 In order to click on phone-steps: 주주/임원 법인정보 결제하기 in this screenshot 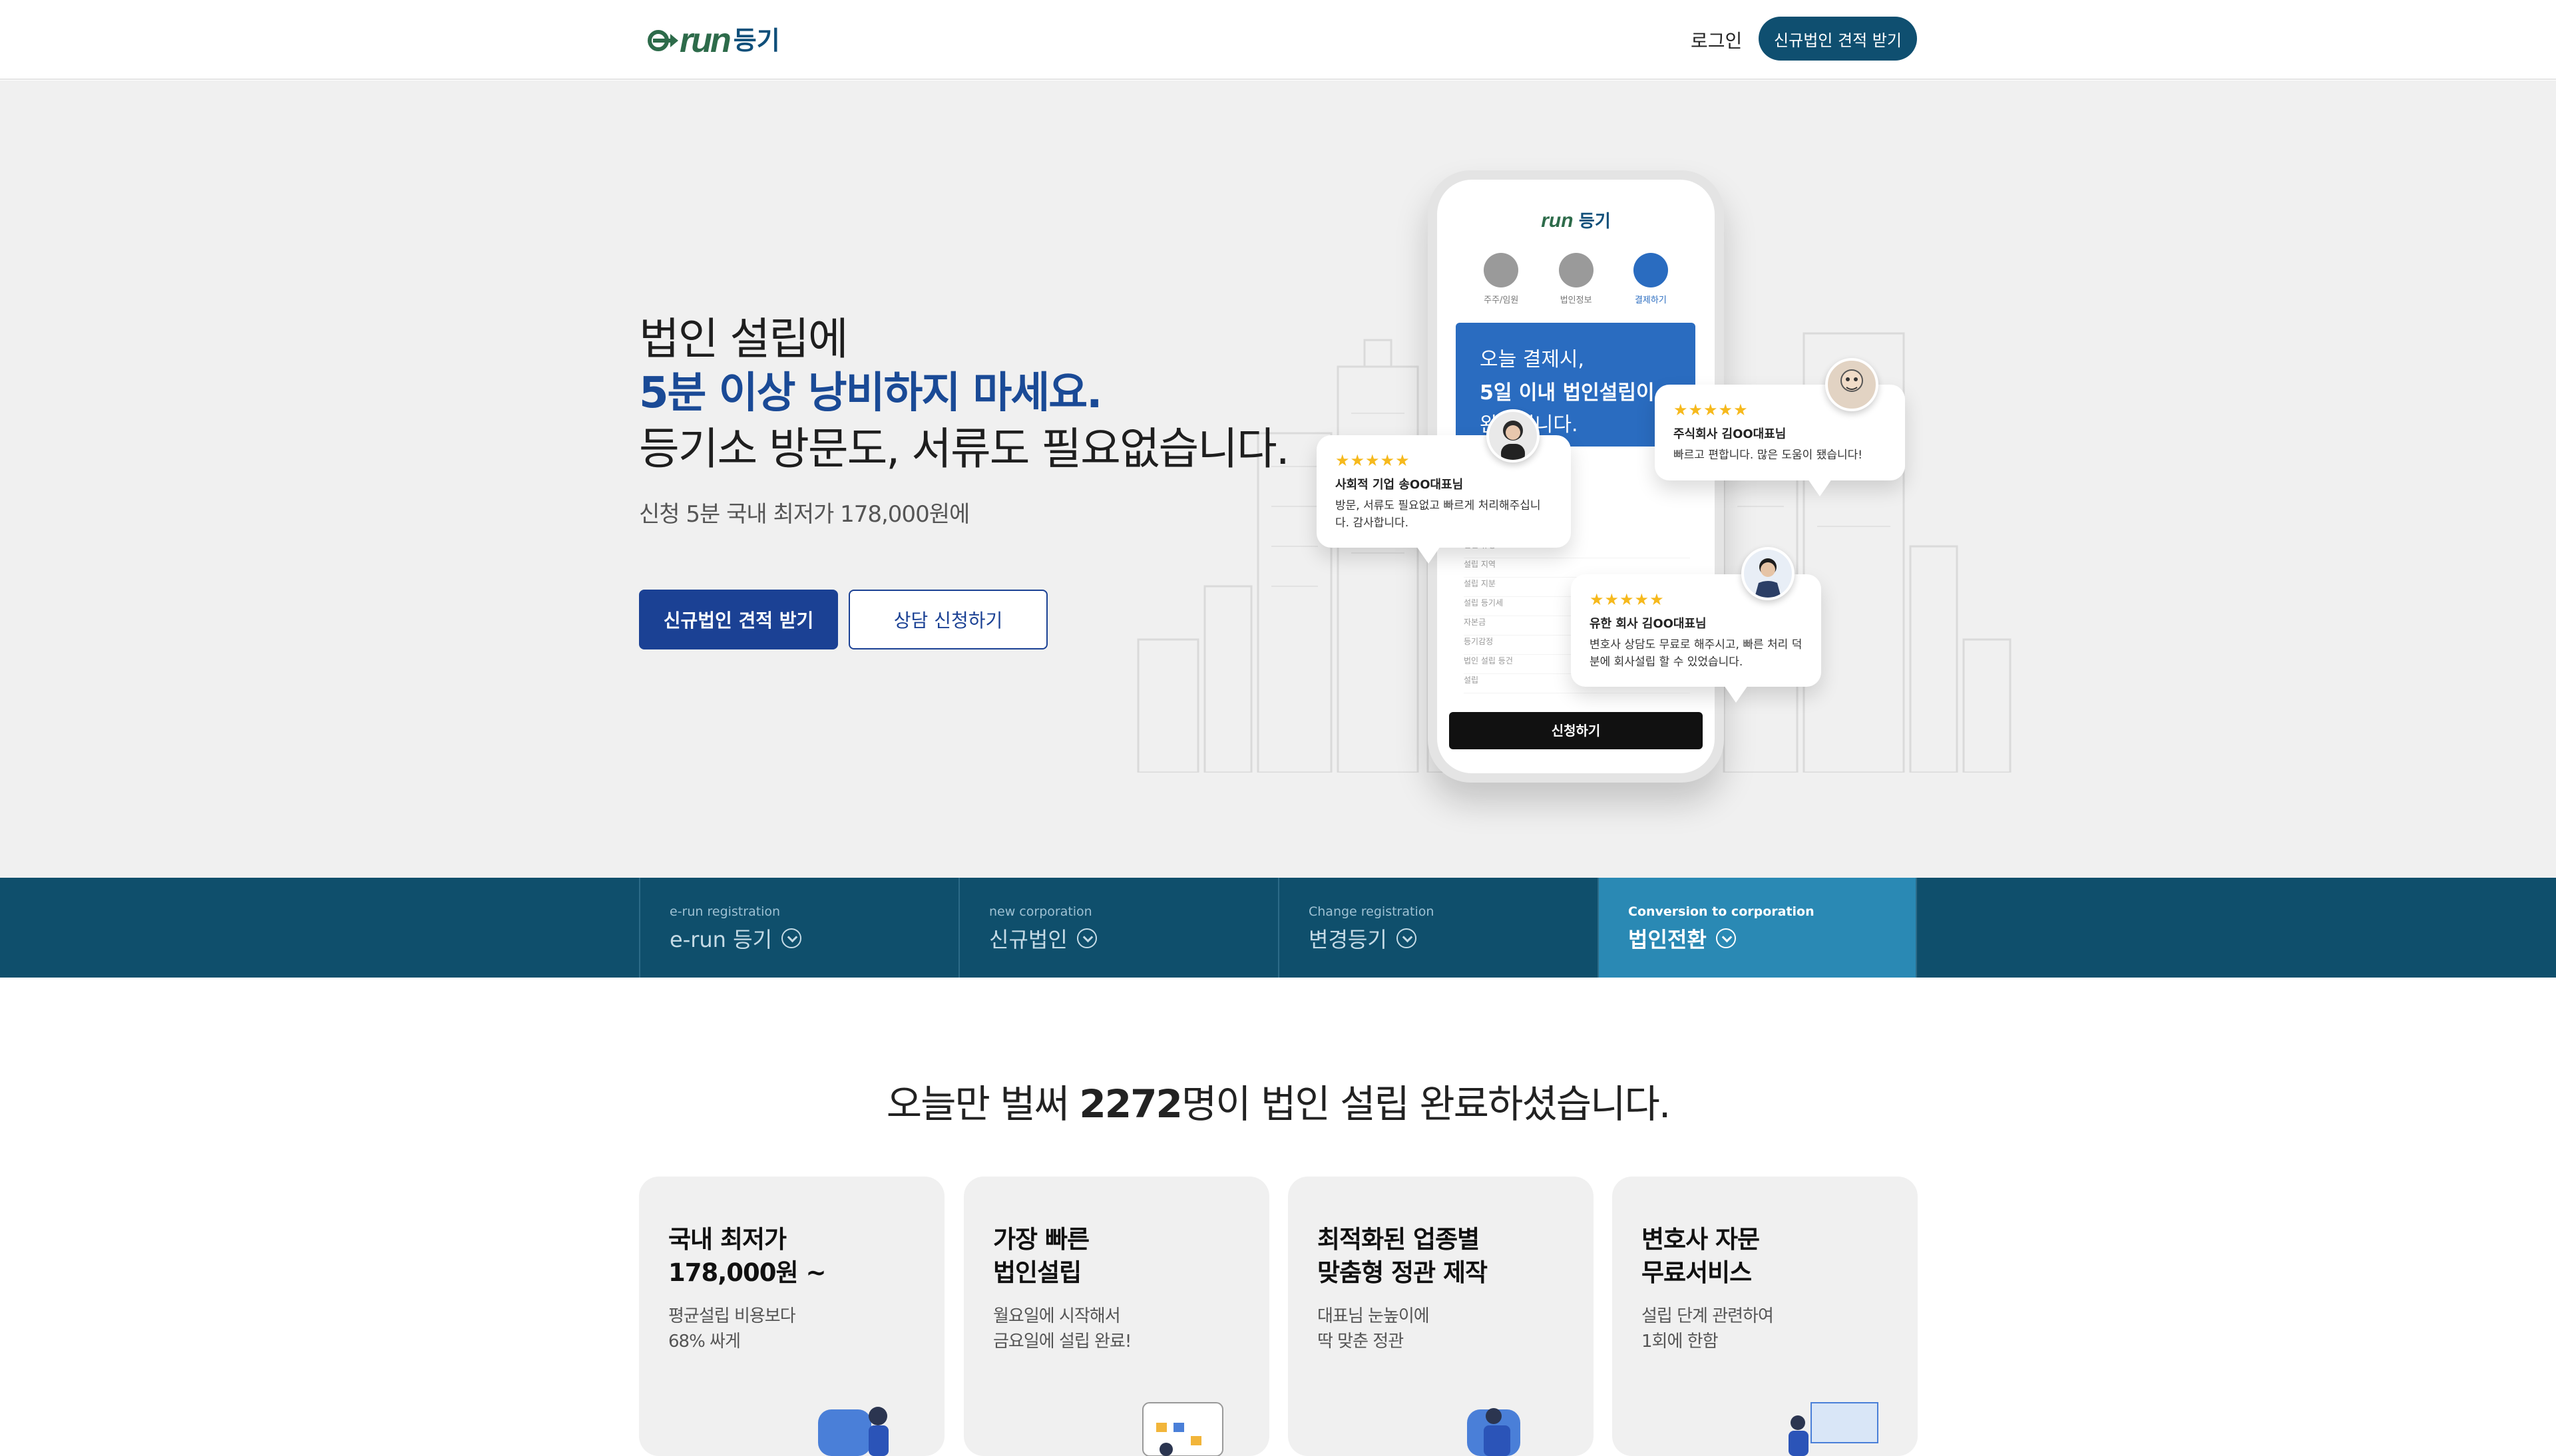, I will do `click(1576, 279)`.